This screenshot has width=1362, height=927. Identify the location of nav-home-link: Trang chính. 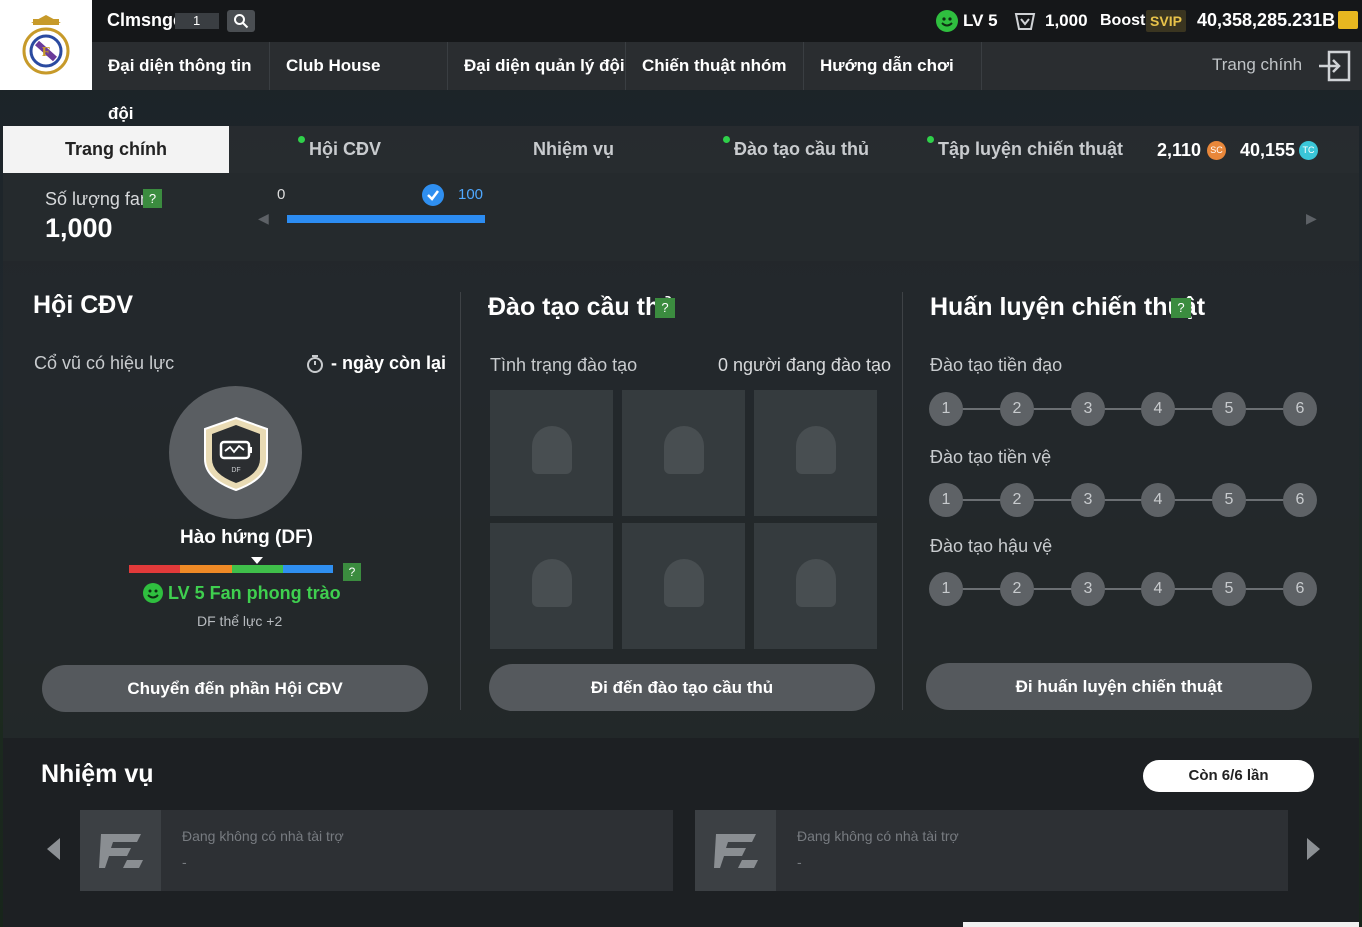
(1257, 65).